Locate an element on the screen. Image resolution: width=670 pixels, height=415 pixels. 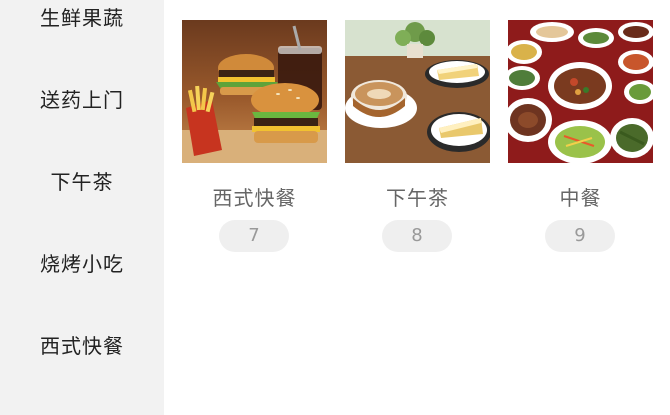
sidebar-item-afternoon-tea: 下午茶 is located at coordinates (82, 182).